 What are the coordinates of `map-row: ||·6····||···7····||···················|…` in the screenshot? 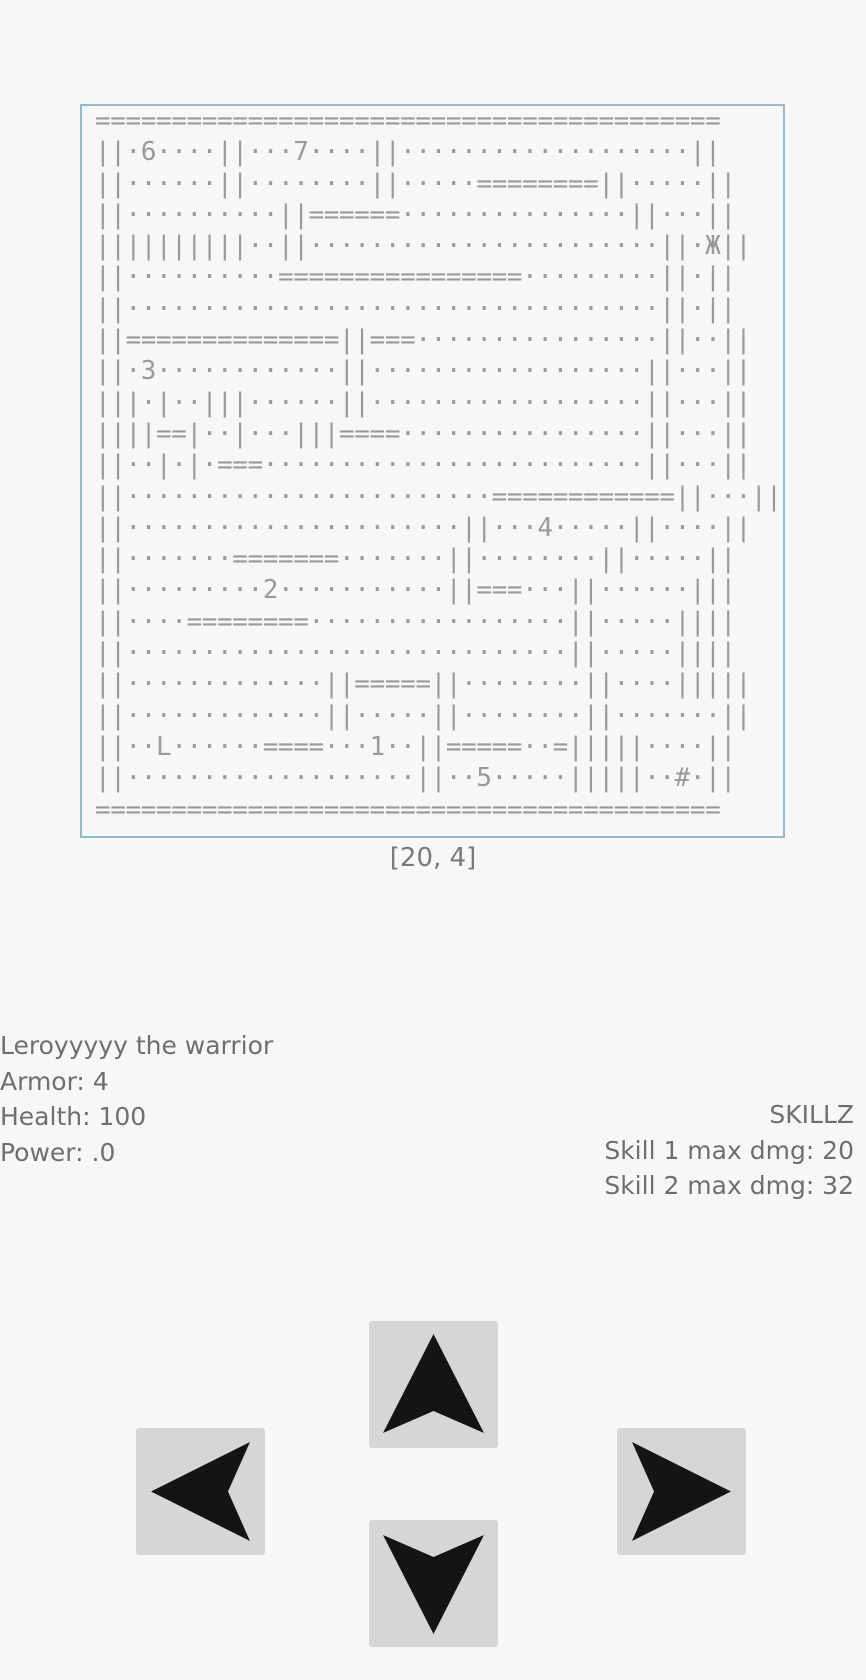 It's located at (408, 152).